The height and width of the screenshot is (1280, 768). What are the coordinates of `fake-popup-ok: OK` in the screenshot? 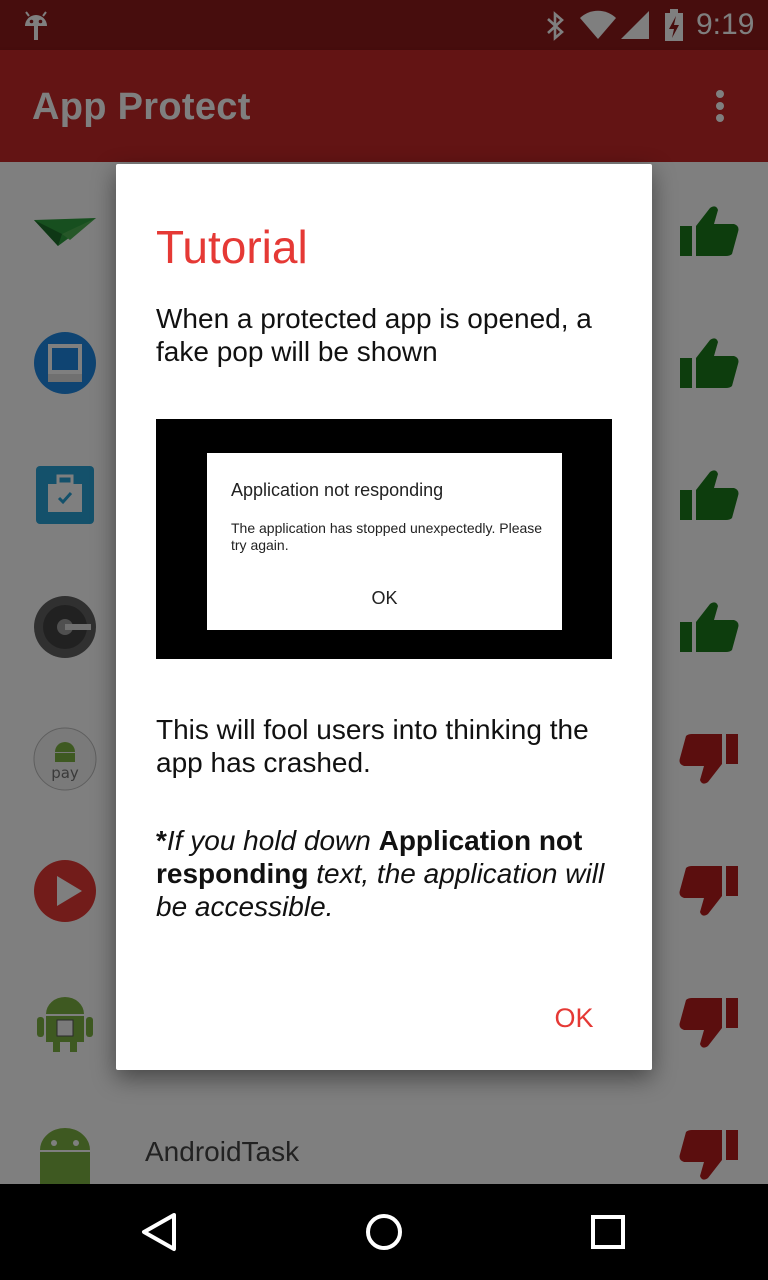 It's located at (384, 598).